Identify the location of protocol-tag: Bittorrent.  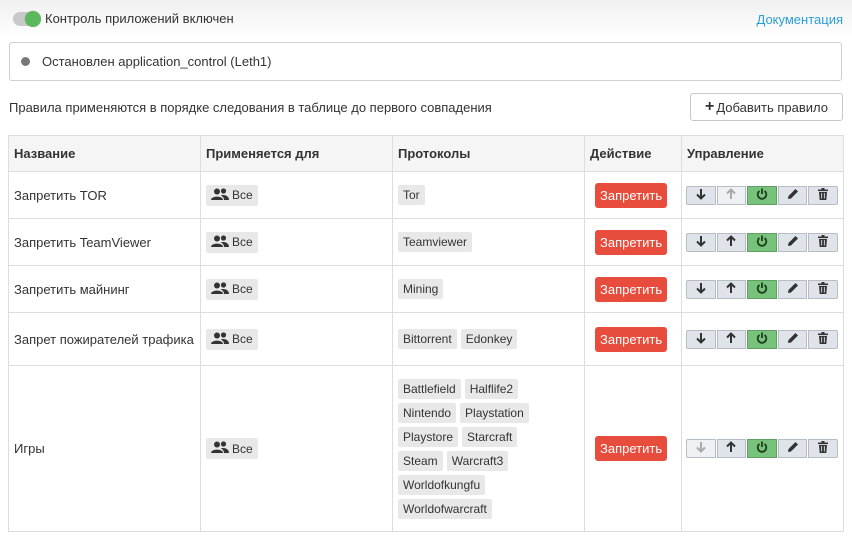
(427, 339).